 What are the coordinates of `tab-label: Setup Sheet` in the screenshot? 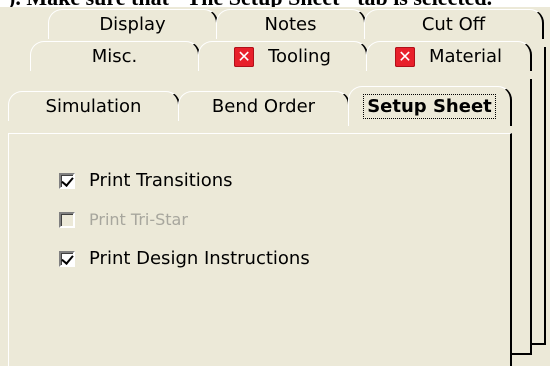 It's located at (429, 106).